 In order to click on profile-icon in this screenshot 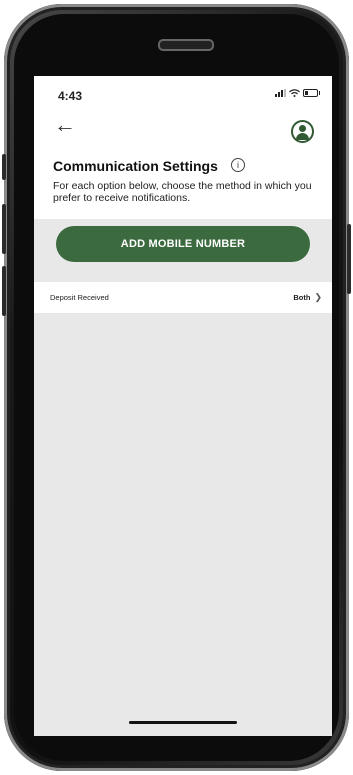, I will do `click(302, 131)`.